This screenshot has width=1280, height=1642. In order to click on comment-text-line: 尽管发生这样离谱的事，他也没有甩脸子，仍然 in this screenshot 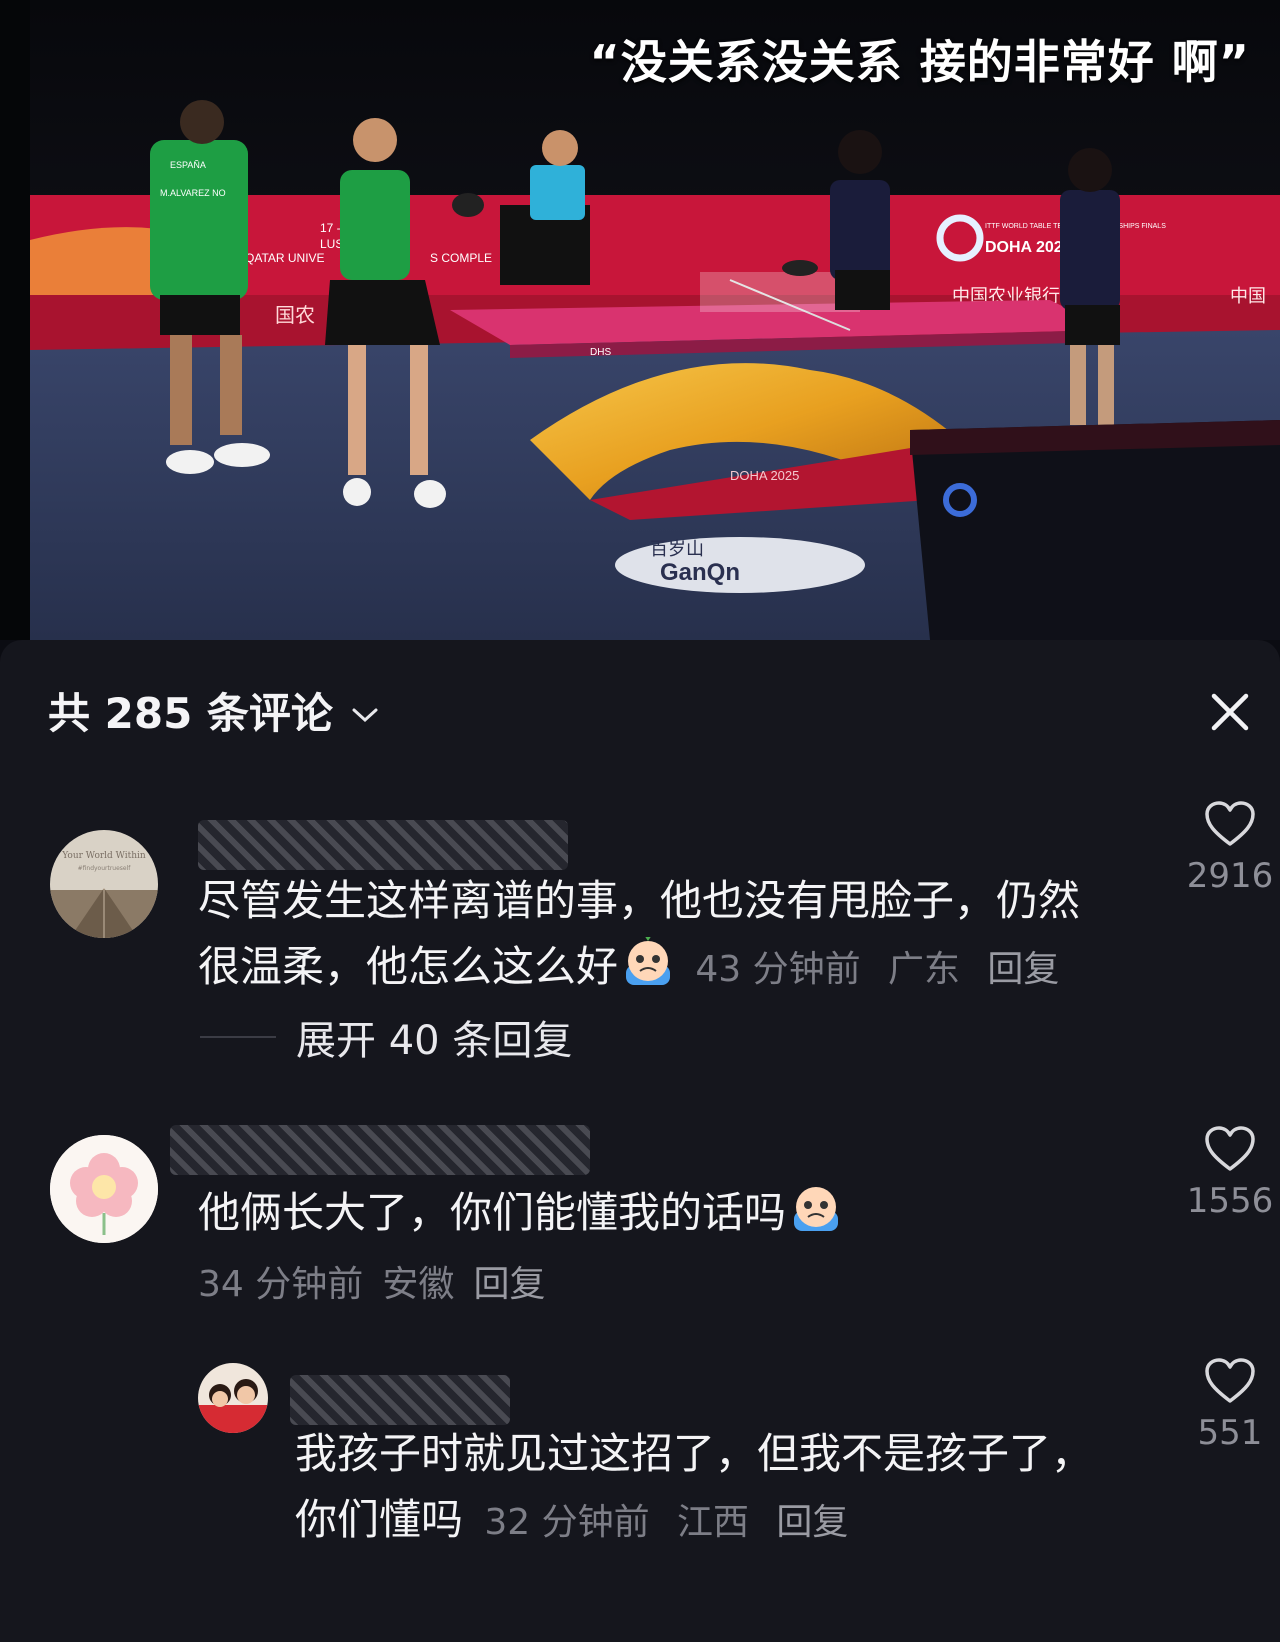, I will do `click(639, 900)`.